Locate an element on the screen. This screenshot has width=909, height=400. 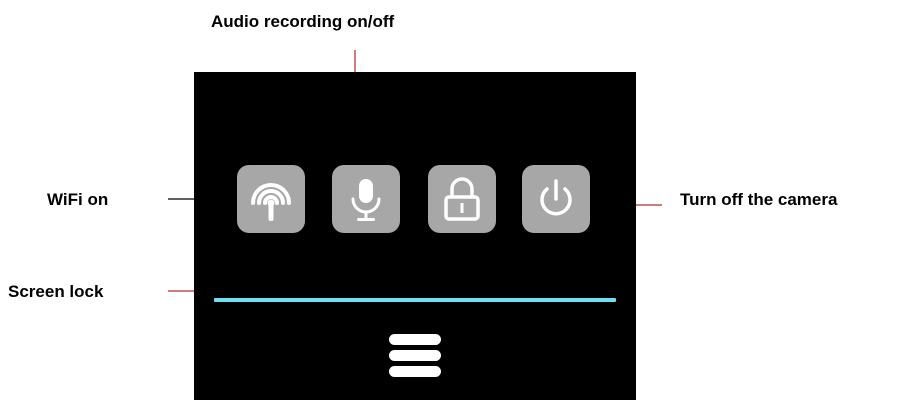
hamburger-menu-icon is located at coordinates (415, 355).